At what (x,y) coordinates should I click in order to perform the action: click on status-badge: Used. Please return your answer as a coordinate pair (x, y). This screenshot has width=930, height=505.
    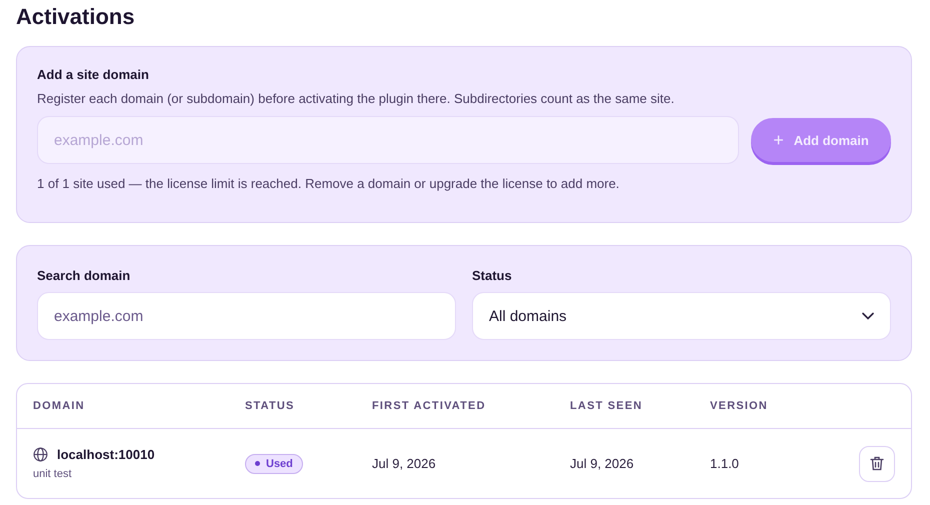
    Looking at the image, I should click on (274, 464).